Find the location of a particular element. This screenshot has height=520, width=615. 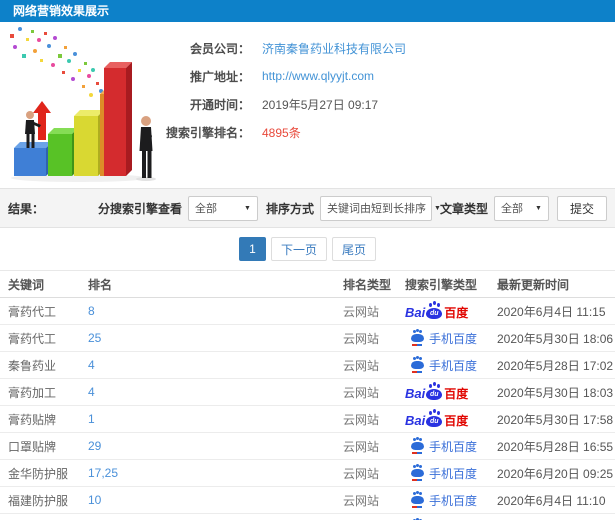

table-row: 福建防护服 10 云网站 手机百度 2020年6月4日 11:10 is located at coordinates (307, 500).